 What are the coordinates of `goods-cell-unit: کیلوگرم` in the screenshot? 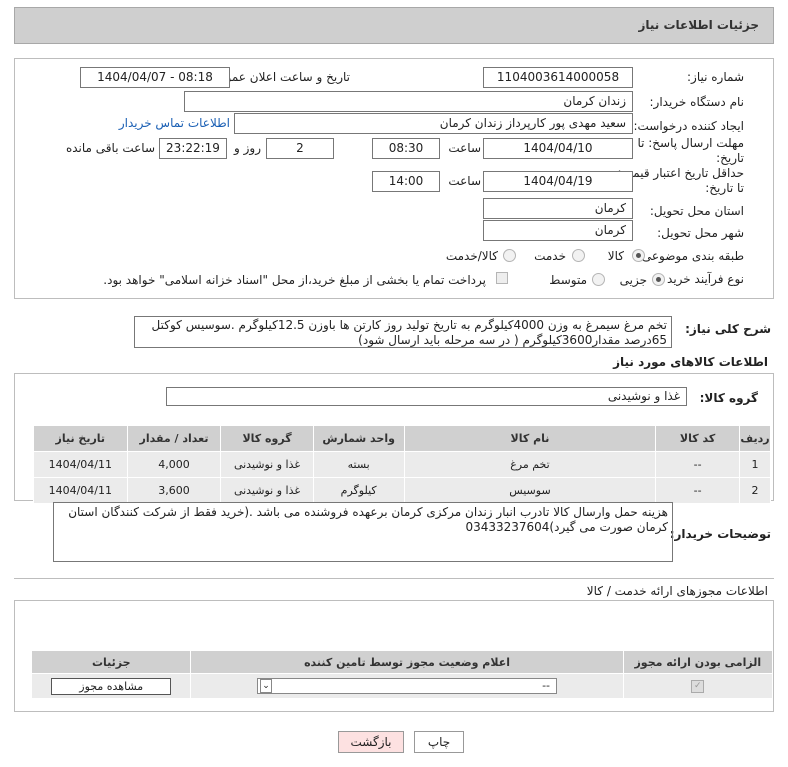 It's located at (358, 490).